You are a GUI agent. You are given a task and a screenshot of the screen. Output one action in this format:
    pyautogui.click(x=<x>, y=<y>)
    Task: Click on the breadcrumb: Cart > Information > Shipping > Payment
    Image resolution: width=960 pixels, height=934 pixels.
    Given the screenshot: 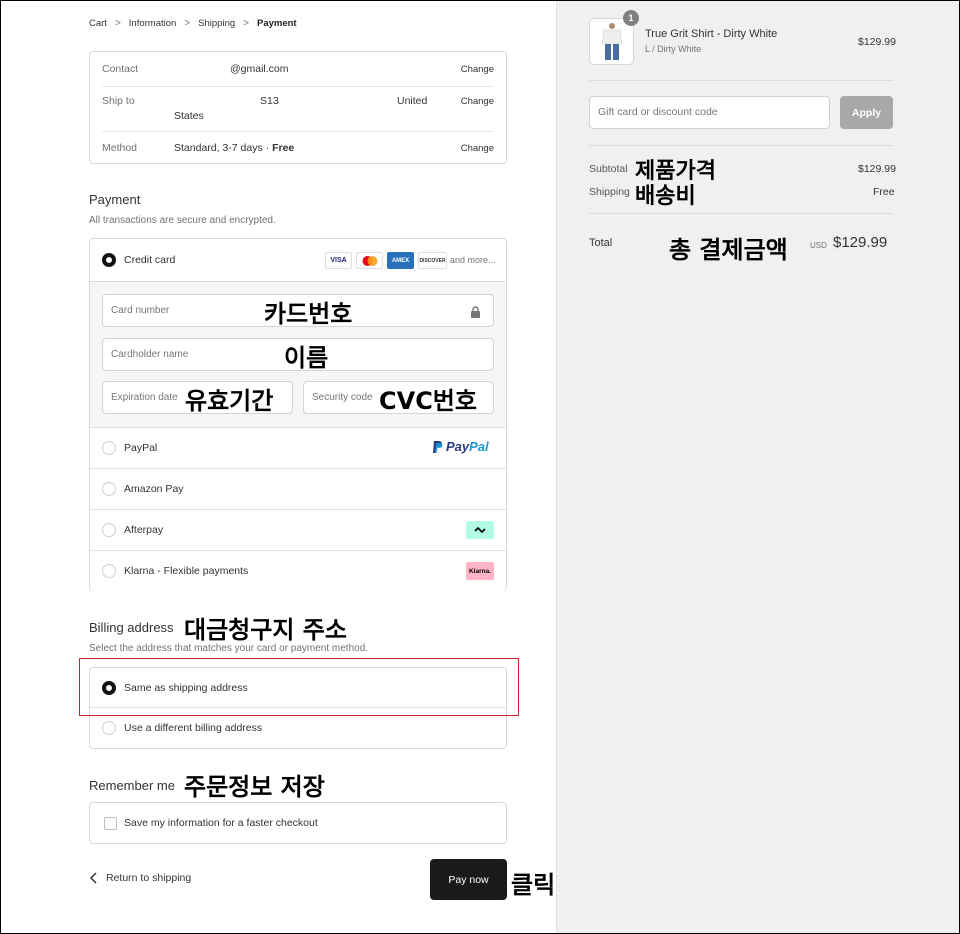 What is the action you would take?
    pyautogui.click(x=193, y=23)
    